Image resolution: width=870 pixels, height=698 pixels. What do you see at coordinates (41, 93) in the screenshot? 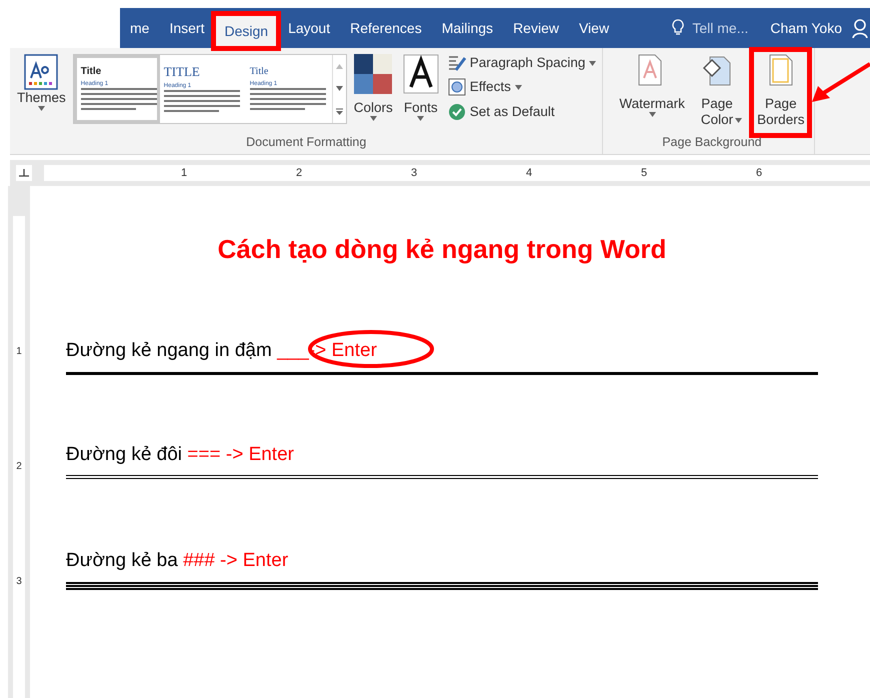
I see `themes-button: Themes` at bounding box center [41, 93].